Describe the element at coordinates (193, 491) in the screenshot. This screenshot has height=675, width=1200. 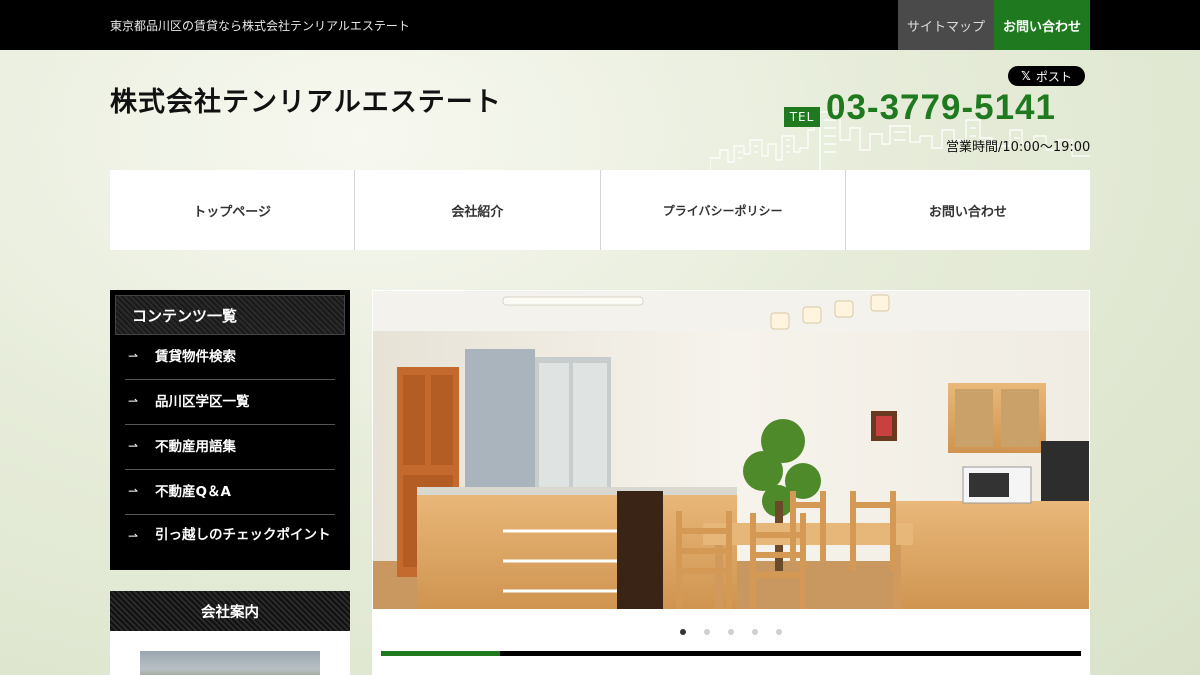
I see `sidebar-item-label: 不動産Q＆A` at that location.